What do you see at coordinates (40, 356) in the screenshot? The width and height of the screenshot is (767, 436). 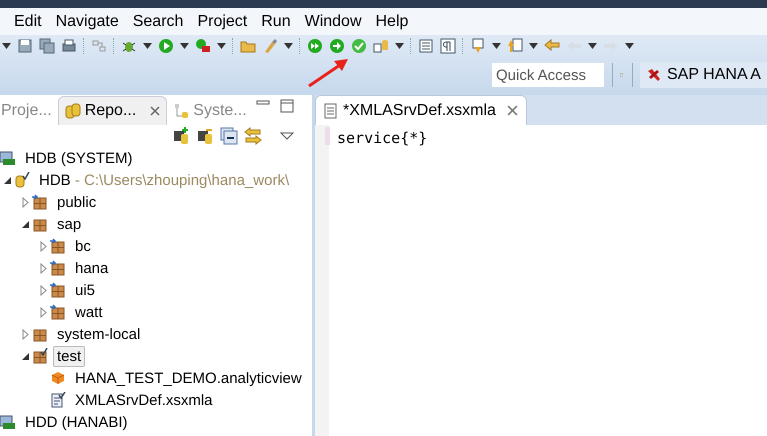 I see `checked-package-icon` at bounding box center [40, 356].